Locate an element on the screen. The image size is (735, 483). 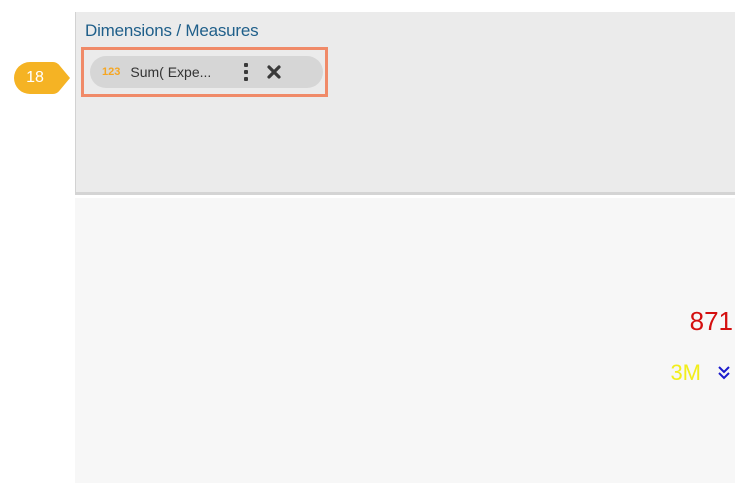
kpi-value: 871 is located at coordinates (711, 321).